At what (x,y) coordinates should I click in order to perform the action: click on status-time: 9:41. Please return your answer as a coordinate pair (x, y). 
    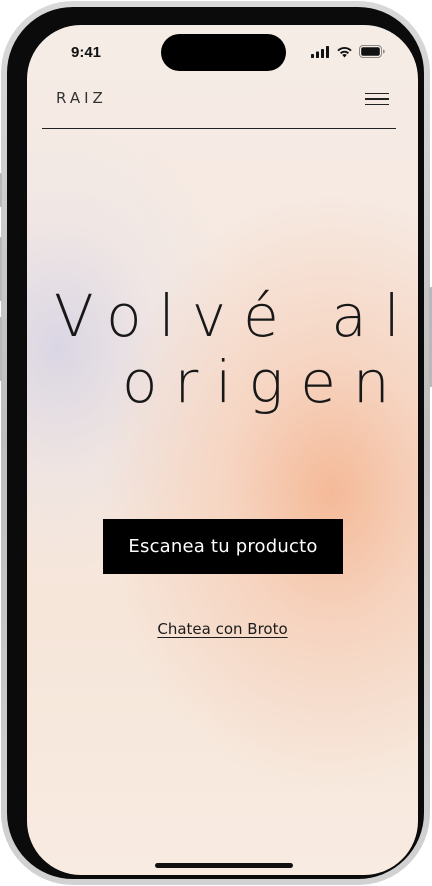
    Looking at the image, I should click on (86, 52).